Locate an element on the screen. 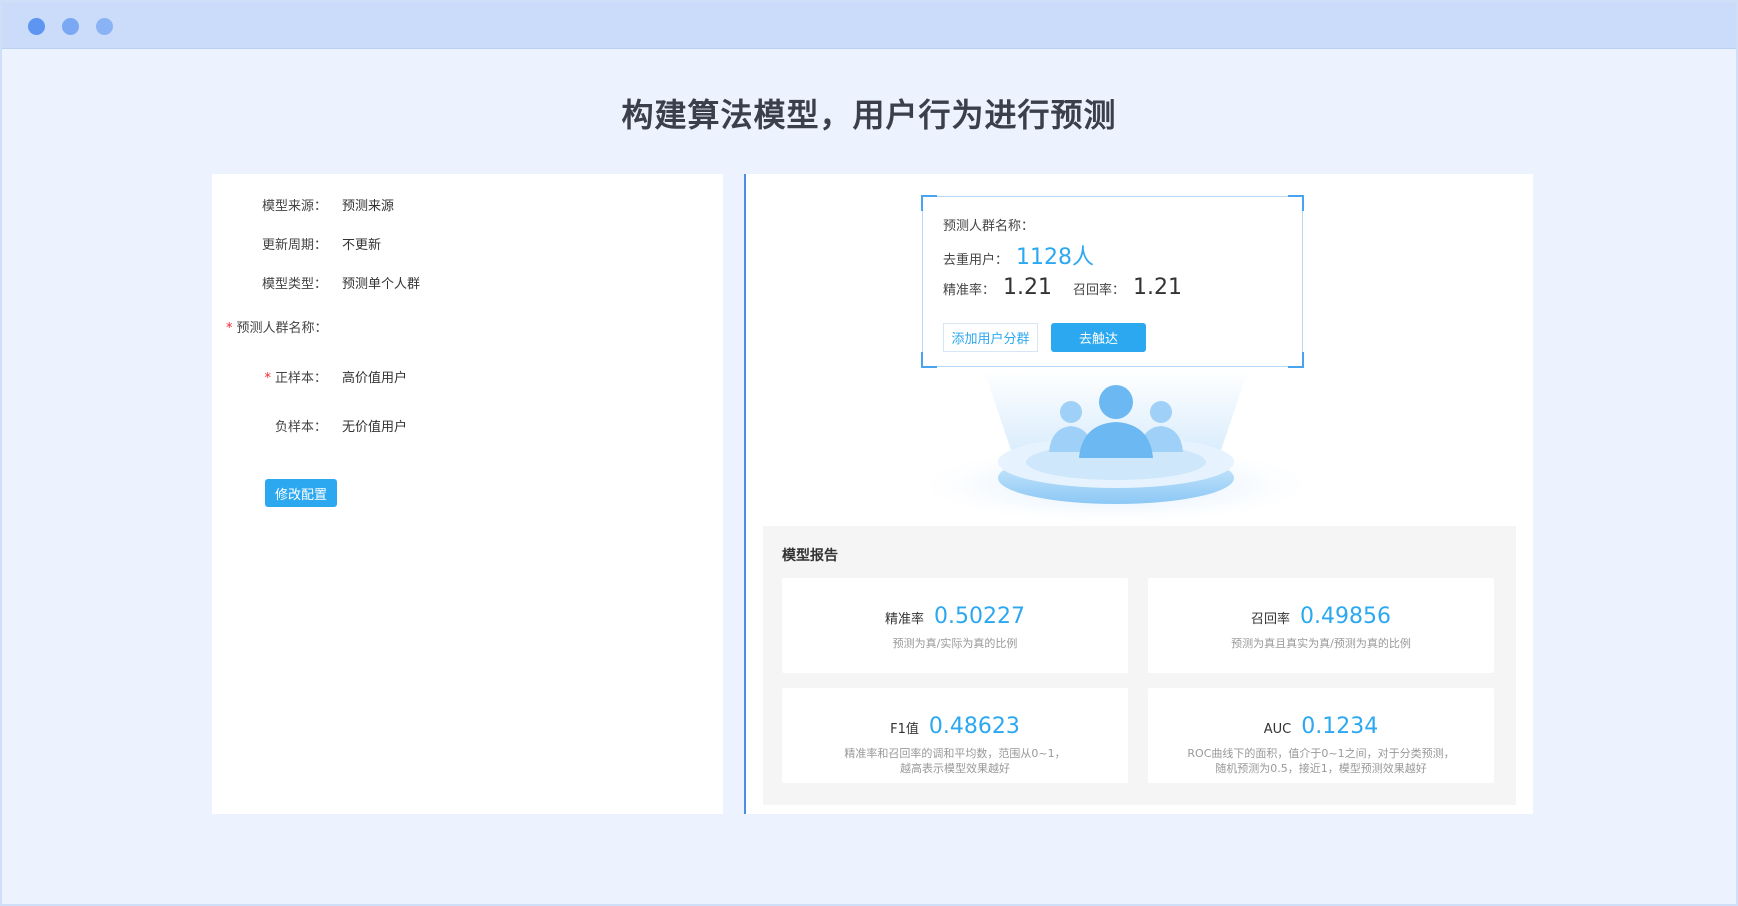 This screenshot has height=906, width=1738. metric-value: 0.1234 is located at coordinates (1340, 726).